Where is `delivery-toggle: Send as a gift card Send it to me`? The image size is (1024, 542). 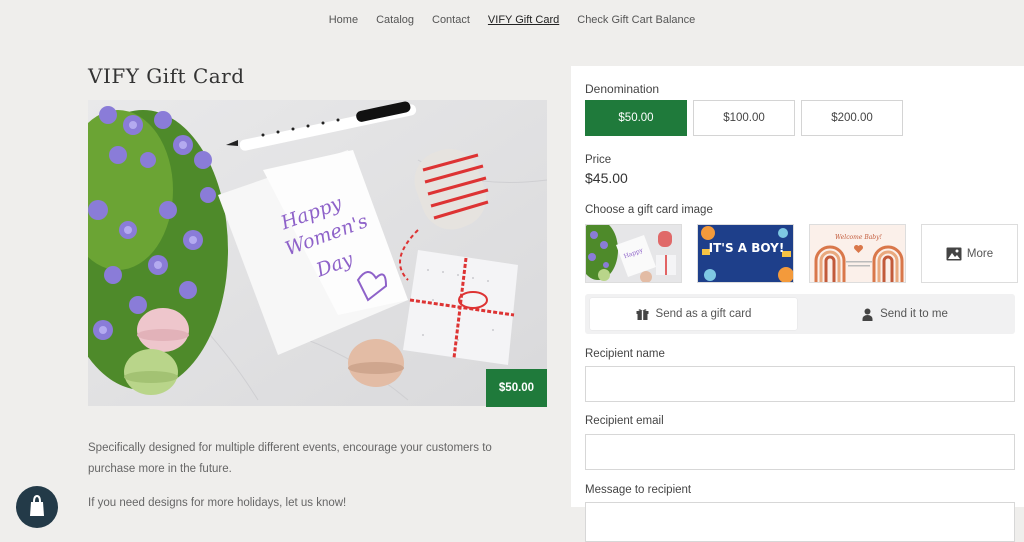
delivery-toggle: Send as a gift card Send it to me is located at coordinates (800, 314).